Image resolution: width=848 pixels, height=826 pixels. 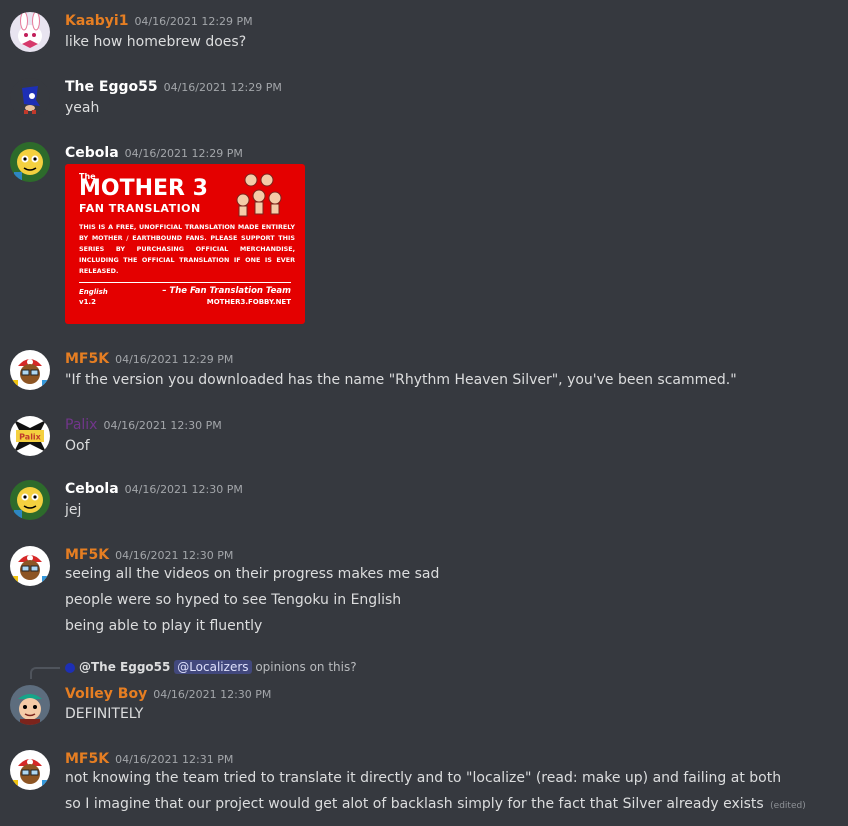 I want to click on avatar-logo-text: Palix, so click(x=30, y=437).